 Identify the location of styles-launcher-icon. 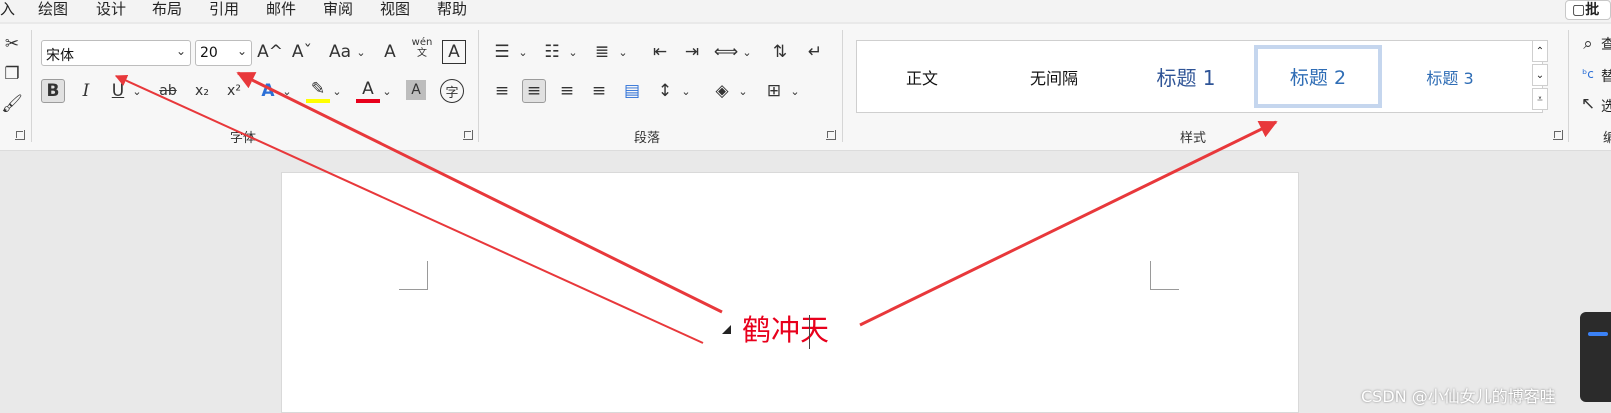
(1558, 135).